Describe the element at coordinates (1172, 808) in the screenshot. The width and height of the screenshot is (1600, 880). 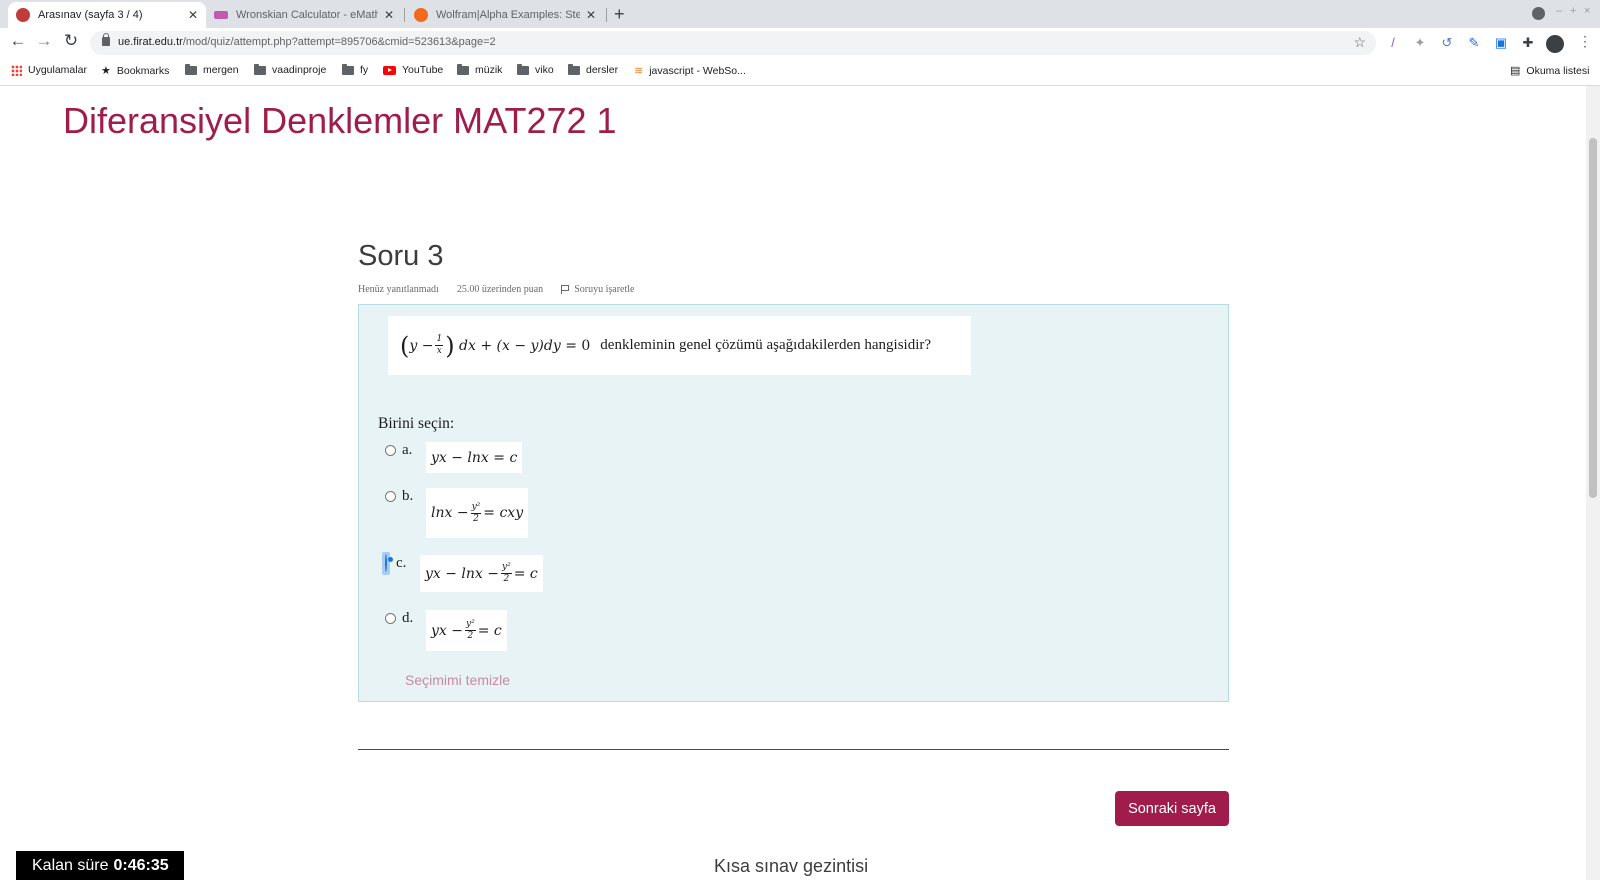
I see `next-page-button: Sonraki sayfa` at that location.